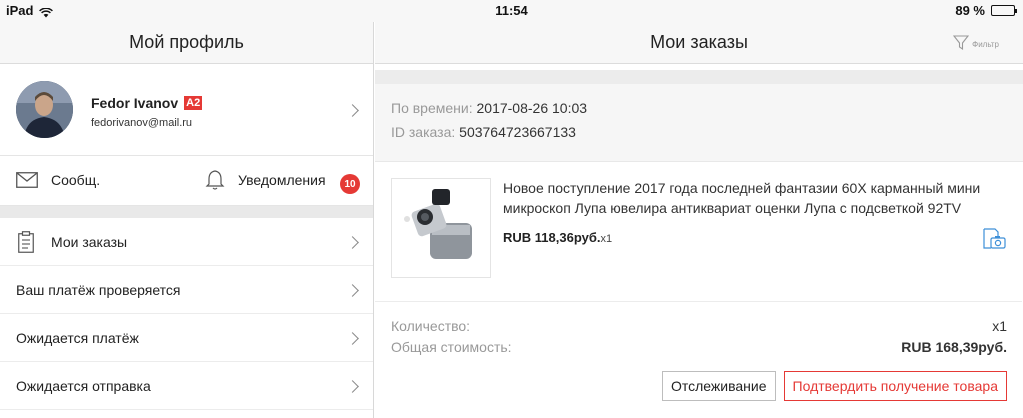  I want to click on order-id-value: 503764723667133, so click(517, 132).